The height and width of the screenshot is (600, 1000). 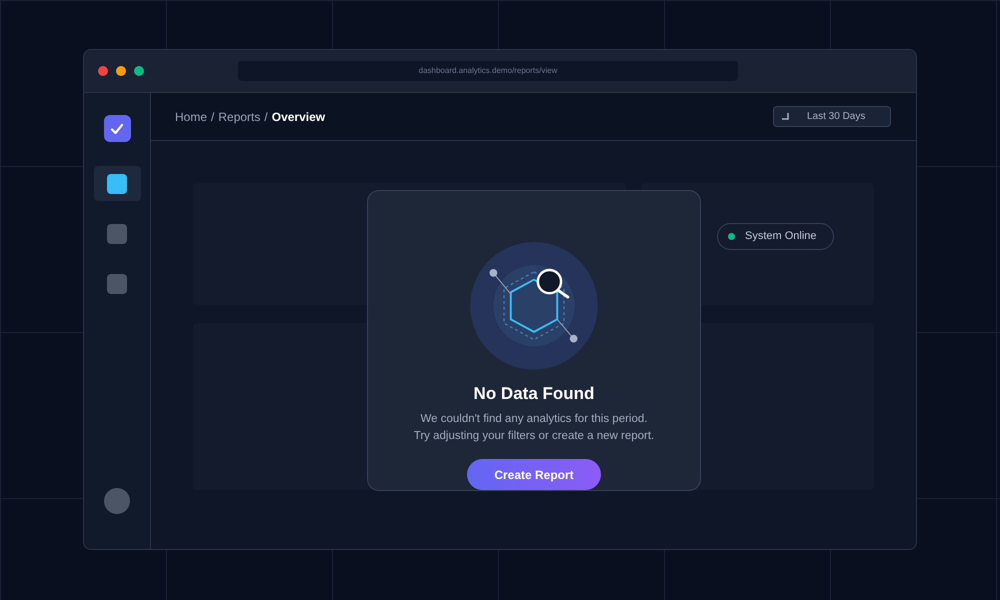 What do you see at coordinates (534, 393) in the screenshot?
I see `empty-state-title: No Data Found` at bounding box center [534, 393].